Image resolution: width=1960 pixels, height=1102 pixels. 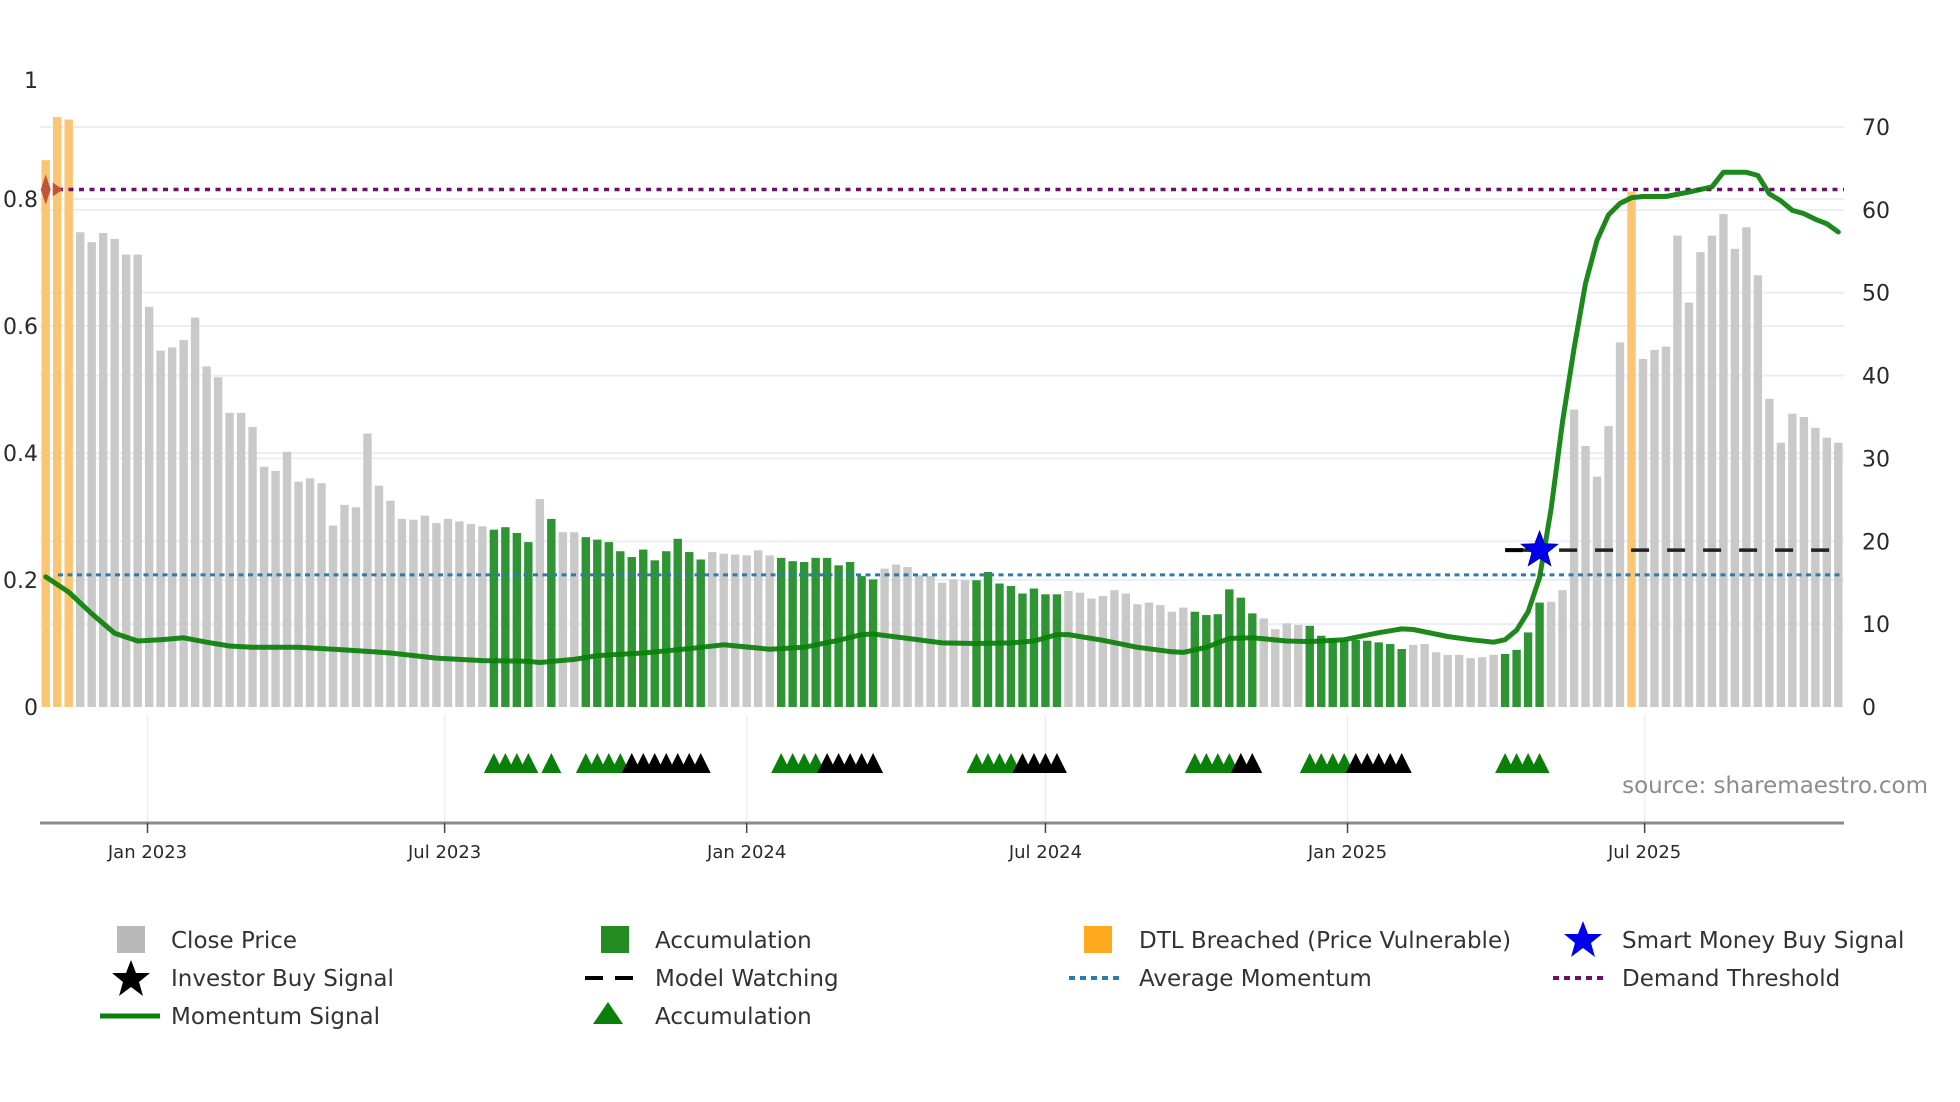 I want to click on legend-item-investor-buy: Investor Buy Signal, so click(x=253, y=978).